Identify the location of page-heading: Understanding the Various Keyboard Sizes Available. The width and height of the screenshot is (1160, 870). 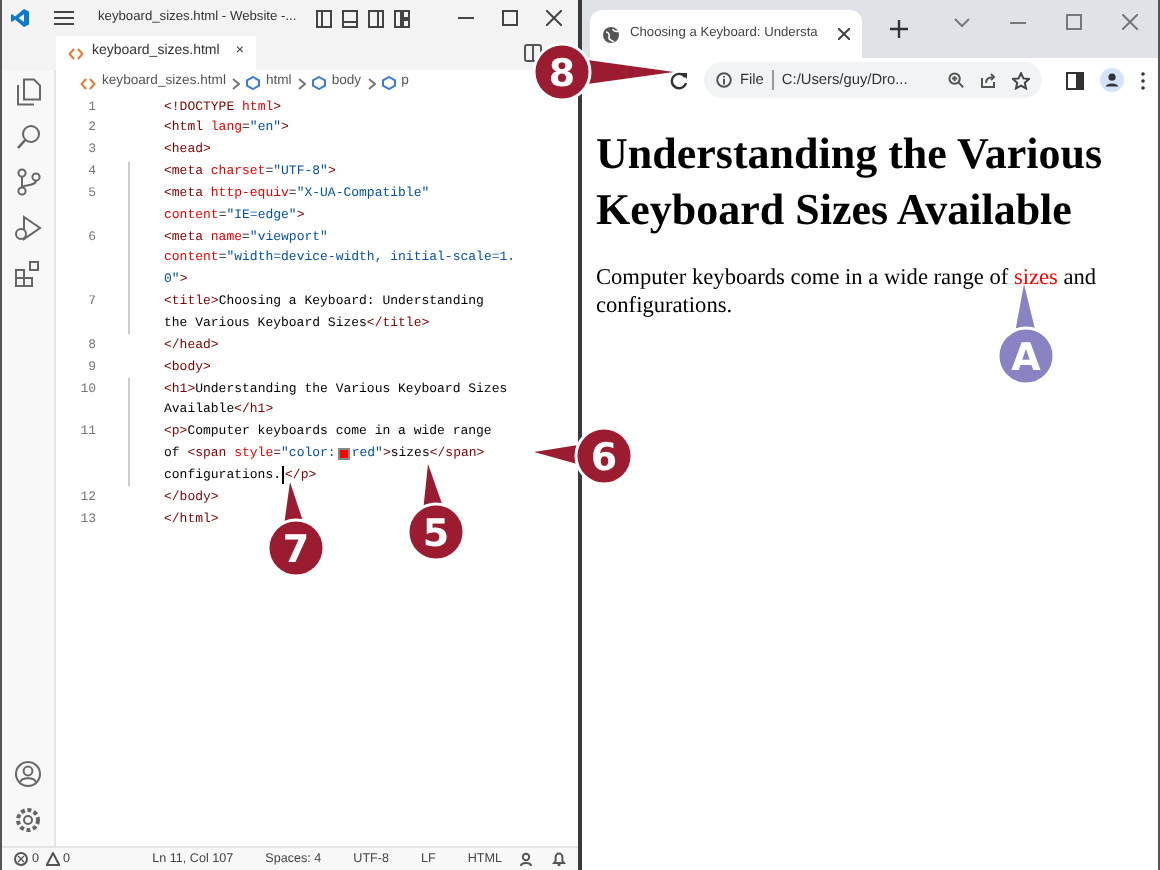
(850, 181).